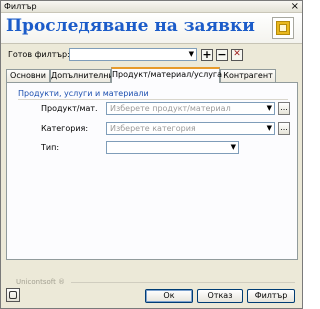 The height and width of the screenshot is (309, 320). I want to click on report-icon, so click(283, 28).